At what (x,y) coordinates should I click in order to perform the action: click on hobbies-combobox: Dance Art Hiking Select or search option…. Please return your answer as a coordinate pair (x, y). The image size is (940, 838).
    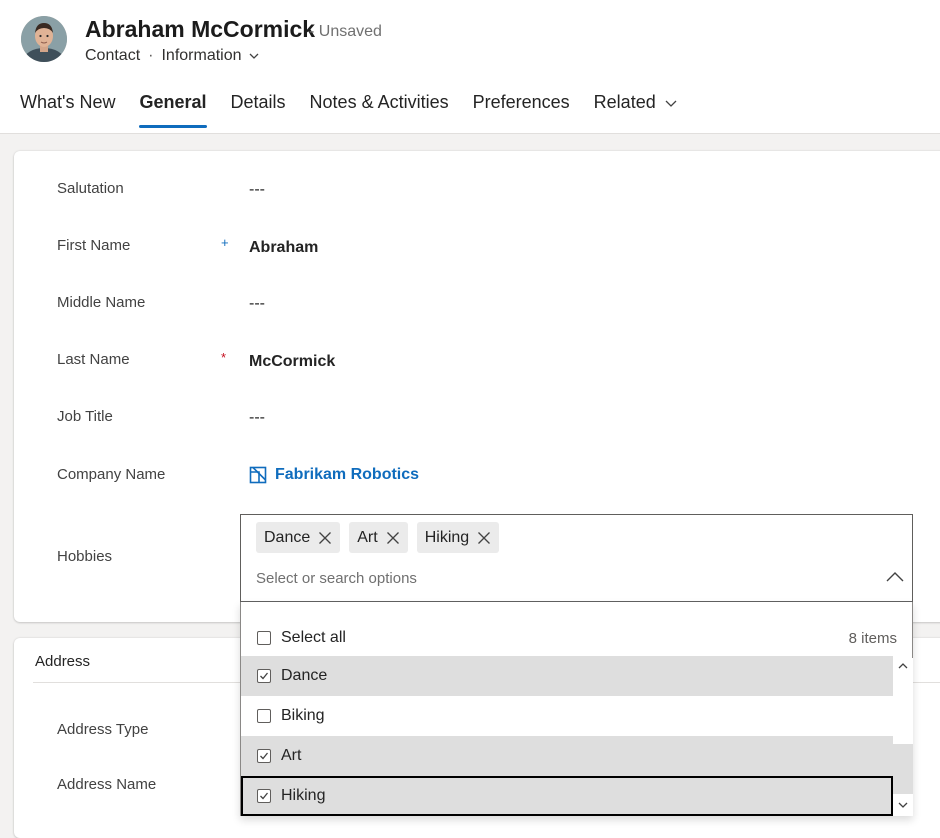
    Looking at the image, I should click on (576, 558).